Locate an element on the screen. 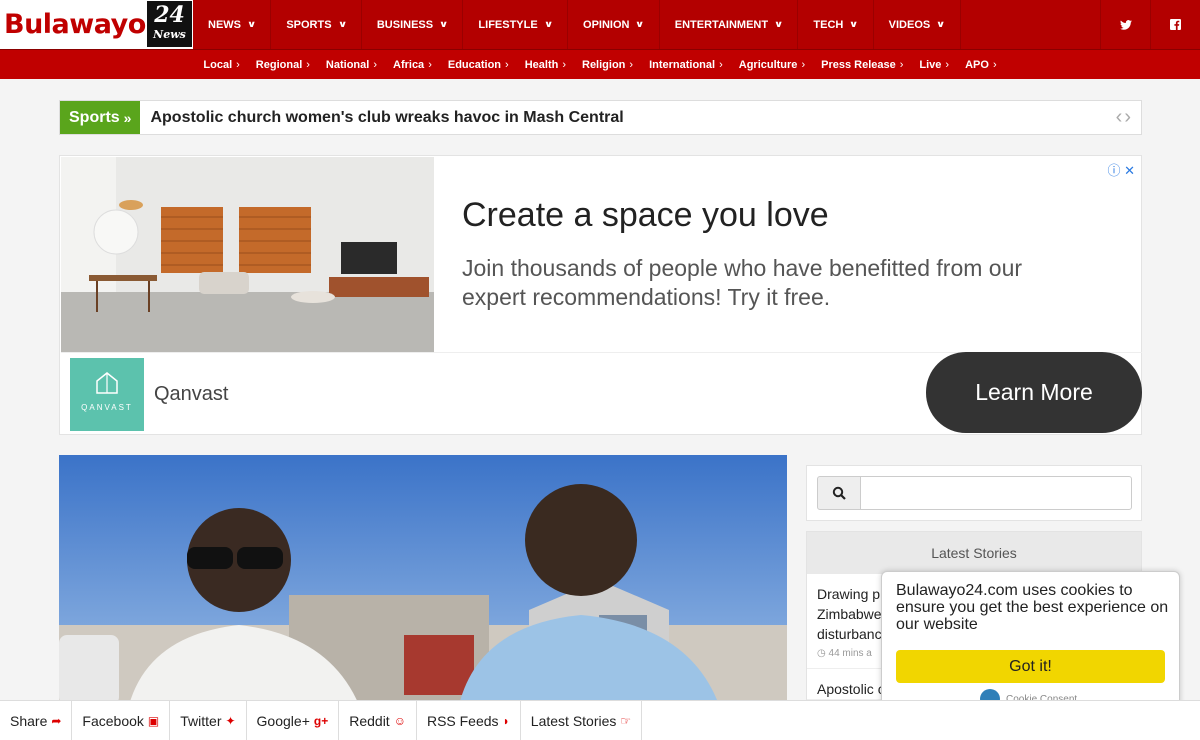  menu-label: ENTERTAINMENT is located at coordinates (721, 24).